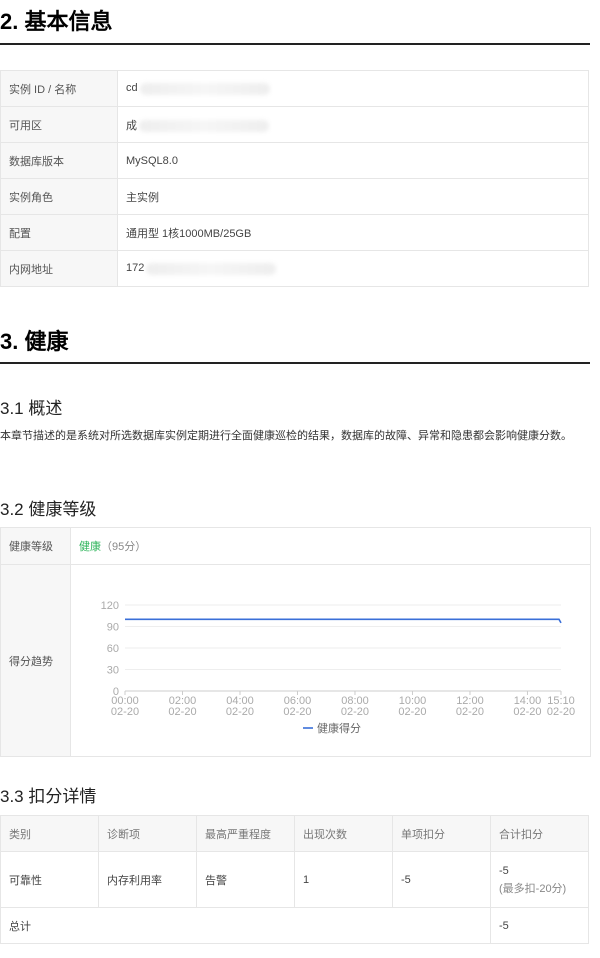 The height and width of the screenshot is (958, 600). I want to click on subsection-title-health-level: 3.2 健康等级, so click(48, 509).